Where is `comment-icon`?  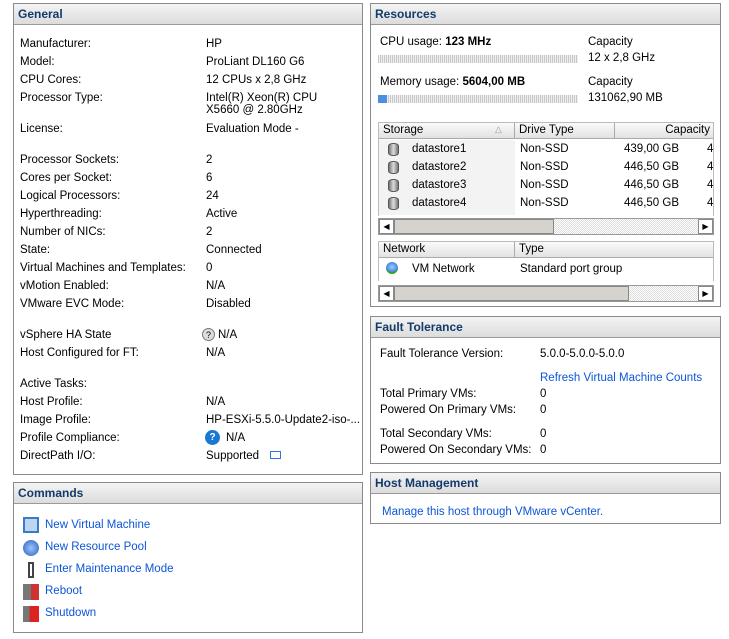
comment-icon is located at coordinates (275, 455).